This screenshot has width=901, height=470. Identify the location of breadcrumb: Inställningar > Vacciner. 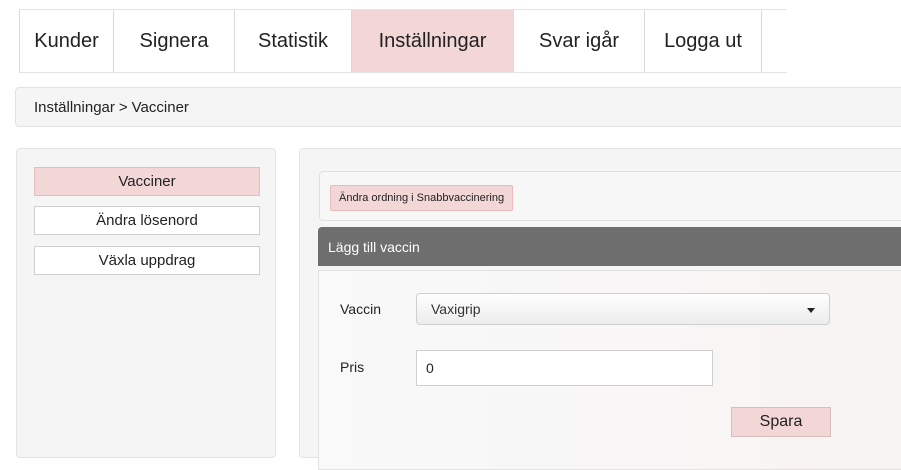
(458, 107).